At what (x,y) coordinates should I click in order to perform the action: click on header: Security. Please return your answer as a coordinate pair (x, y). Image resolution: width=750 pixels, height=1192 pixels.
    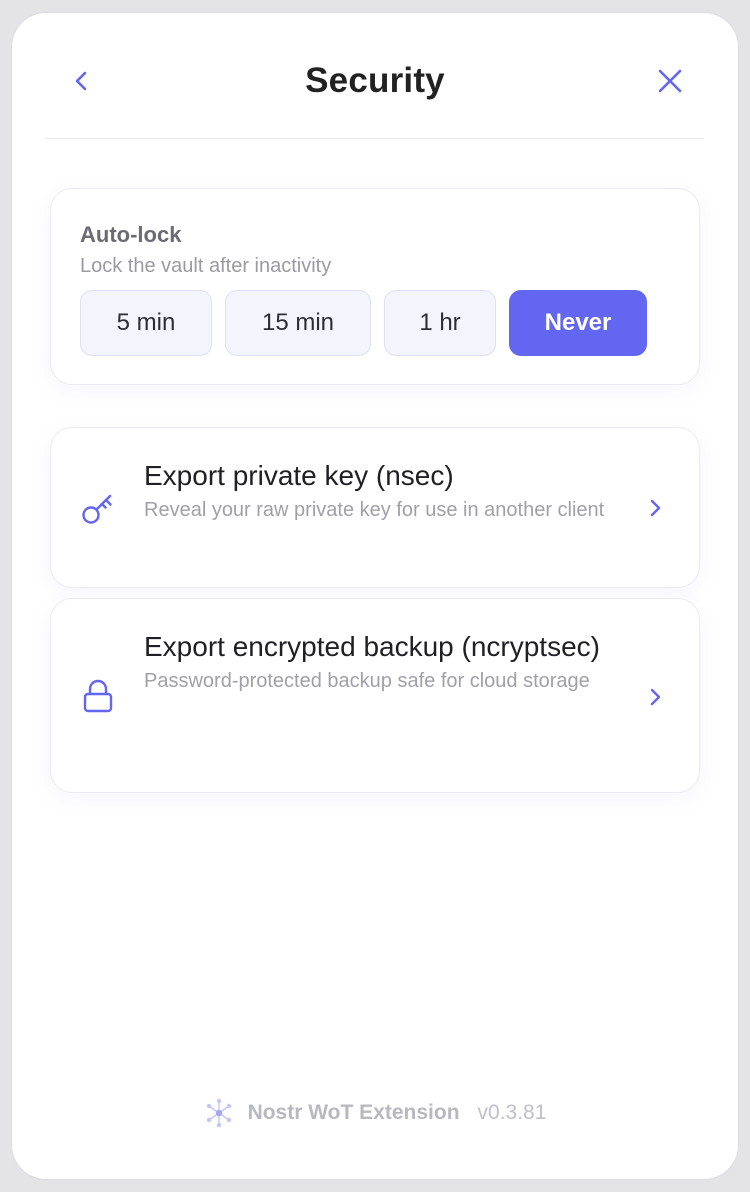
    Looking at the image, I should click on (375, 76).